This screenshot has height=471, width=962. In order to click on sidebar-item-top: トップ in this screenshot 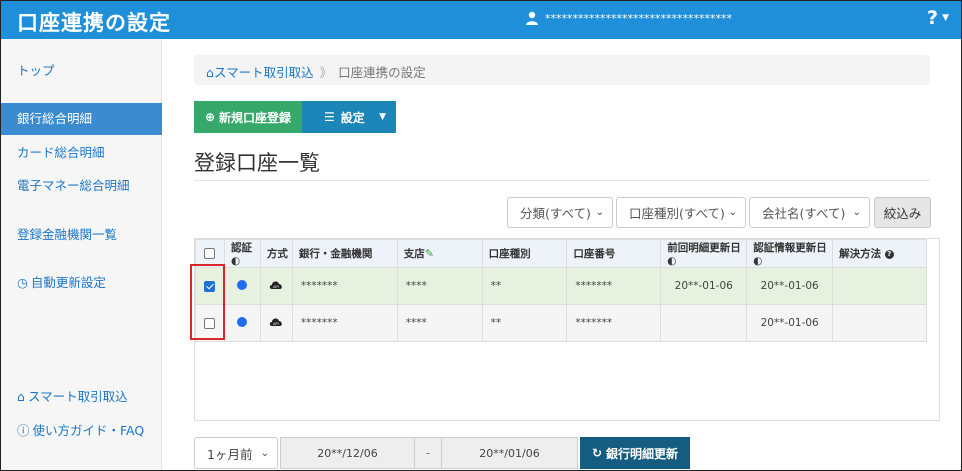, I will do `click(81, 71)`.